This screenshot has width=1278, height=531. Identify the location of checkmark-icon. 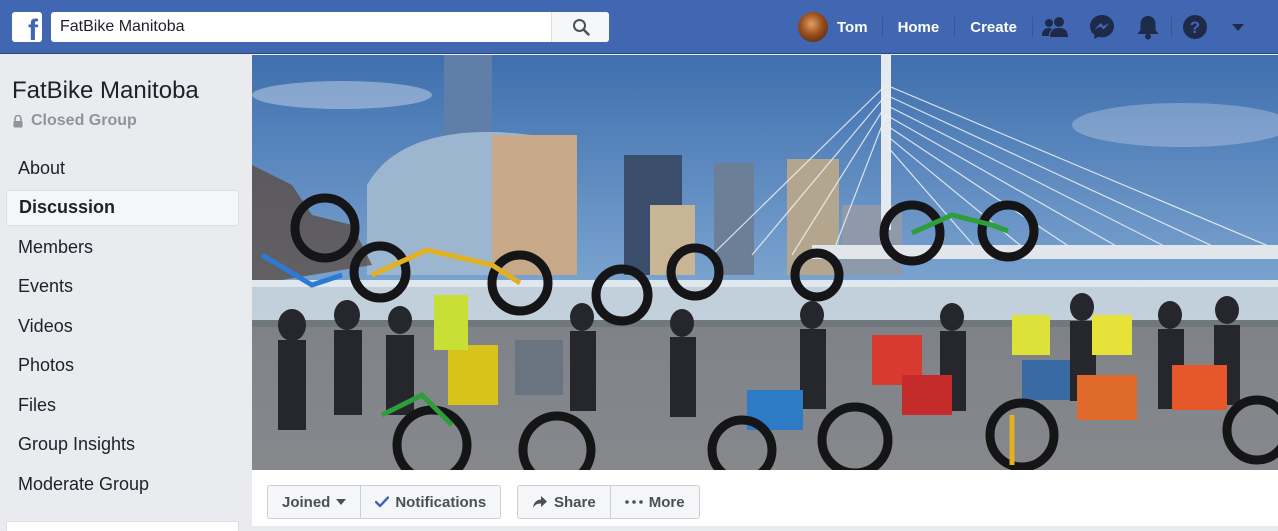
(382, 502).